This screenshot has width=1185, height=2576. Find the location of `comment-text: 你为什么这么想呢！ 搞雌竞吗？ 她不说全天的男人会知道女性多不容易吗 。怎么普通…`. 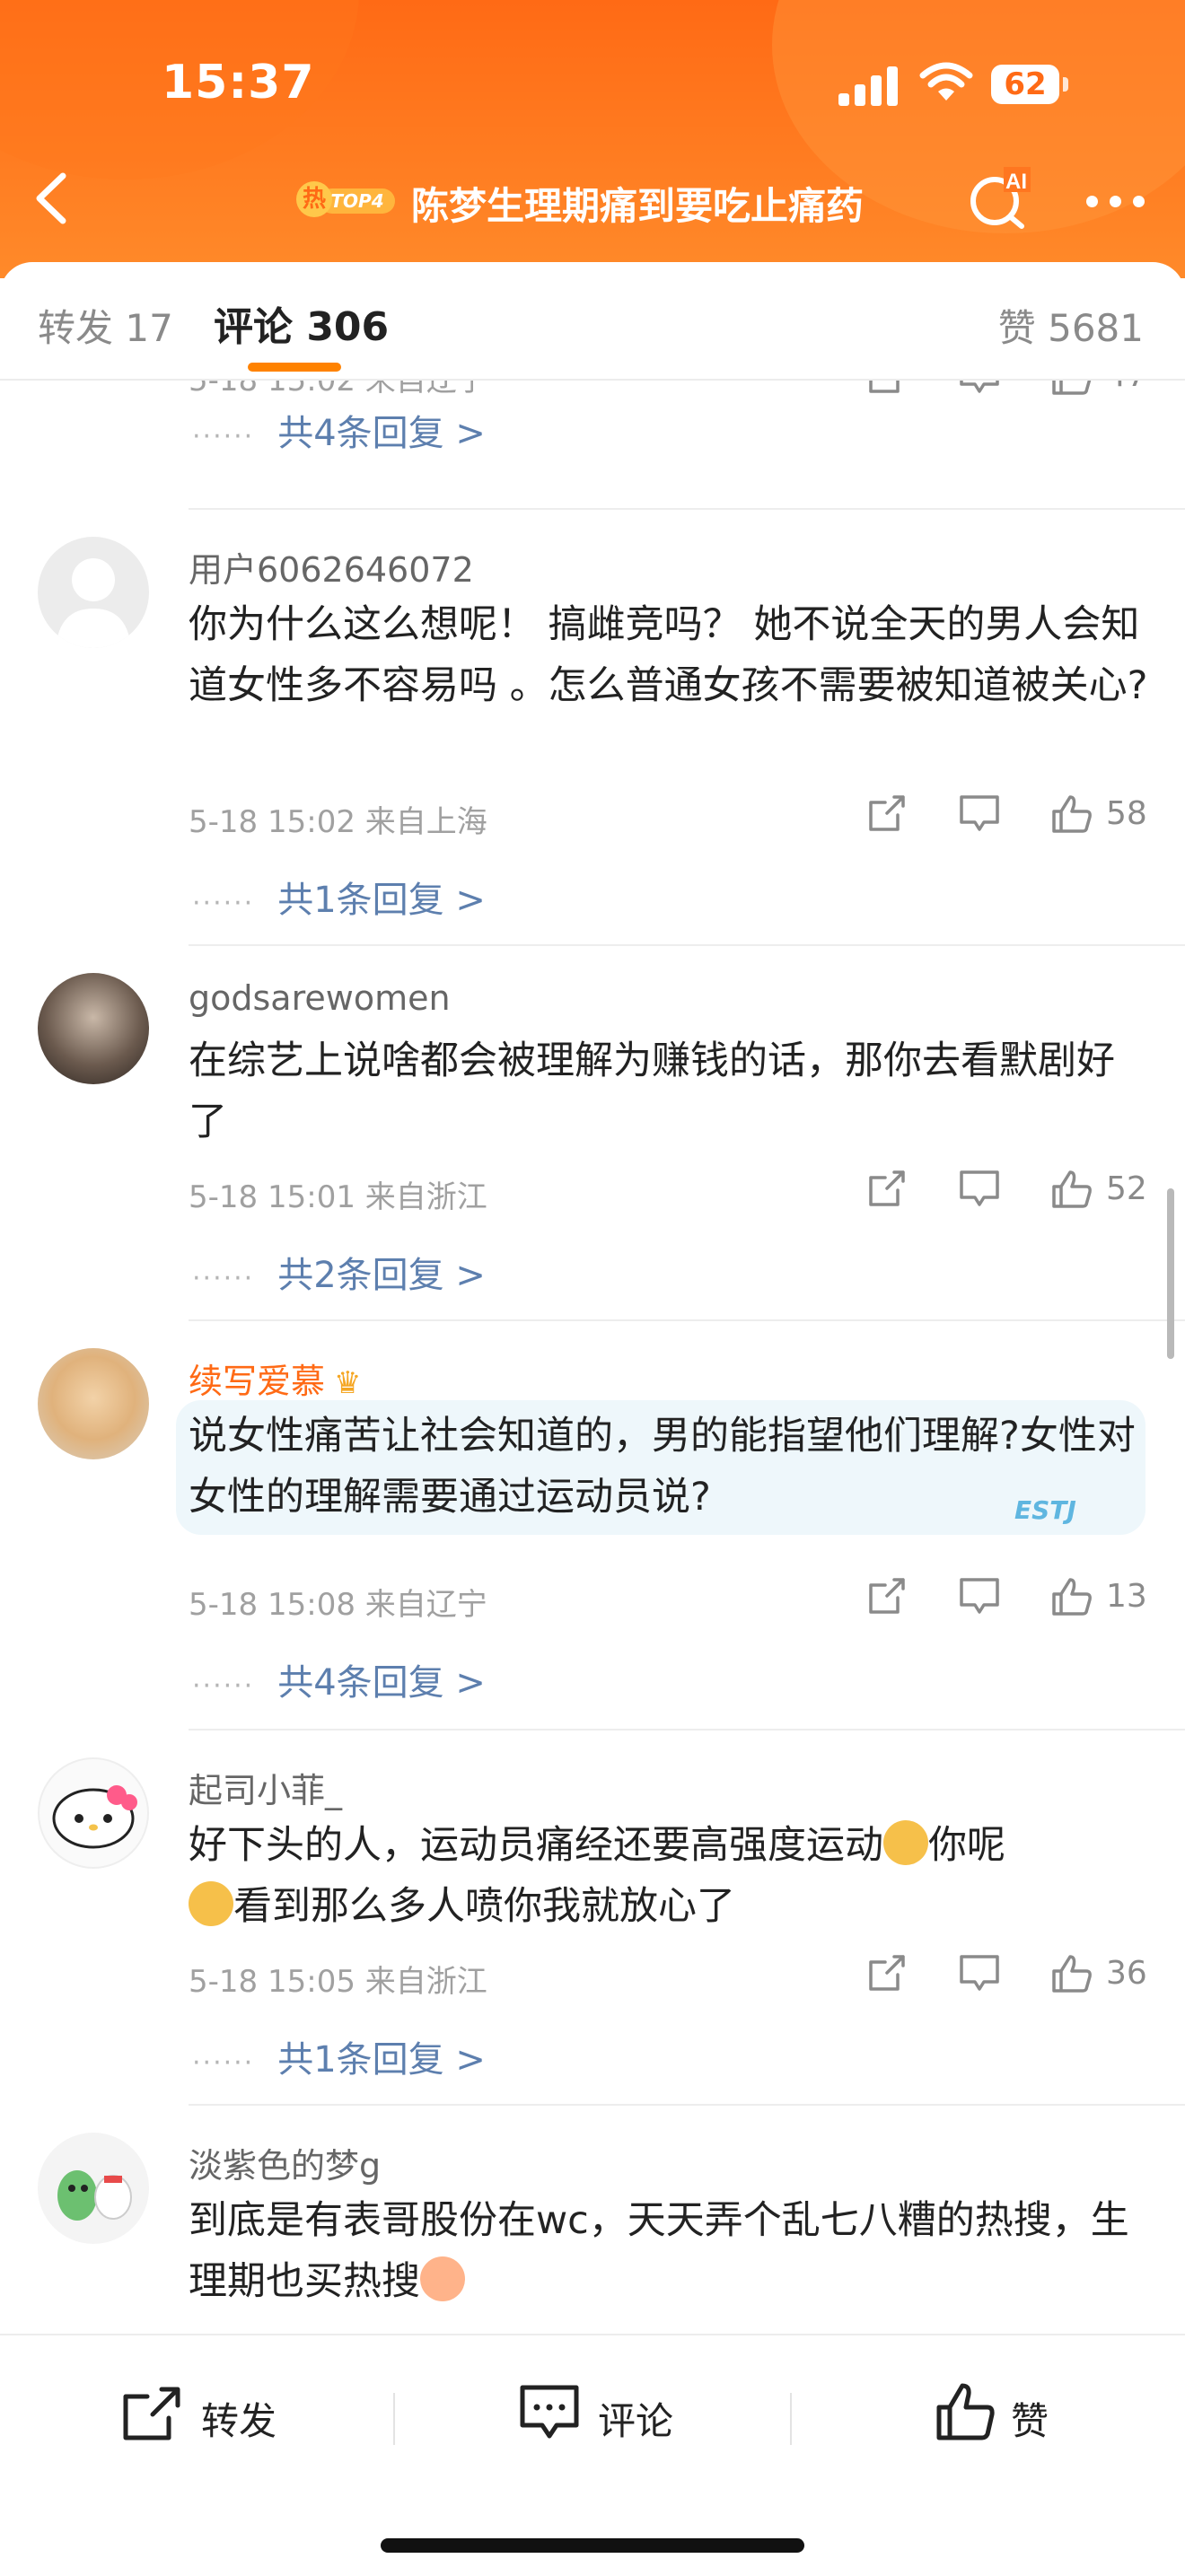

comment-text: 你为什么这么想呢！ 搞雌竞吗？ 她不说全天的男人会知道女性多不容易吗 。怎么普通… is located at coordinates (668, 655).